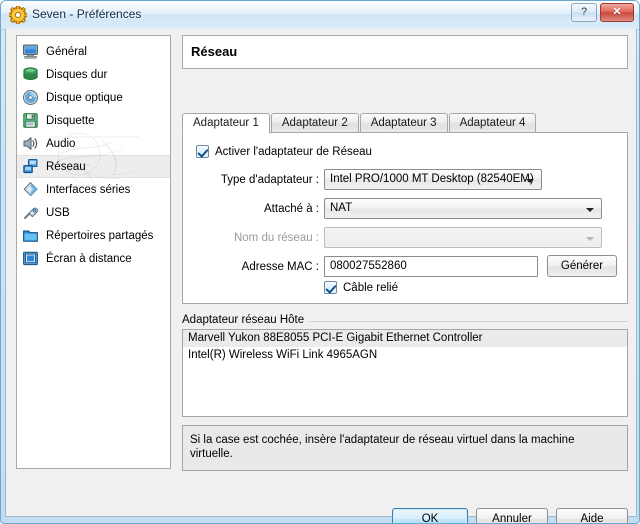  What do you see at coordinates (320, 15) in the screenshot?
I see `title-bar: Seven - Préférences ? ✕` at bounding box center [320, 15].